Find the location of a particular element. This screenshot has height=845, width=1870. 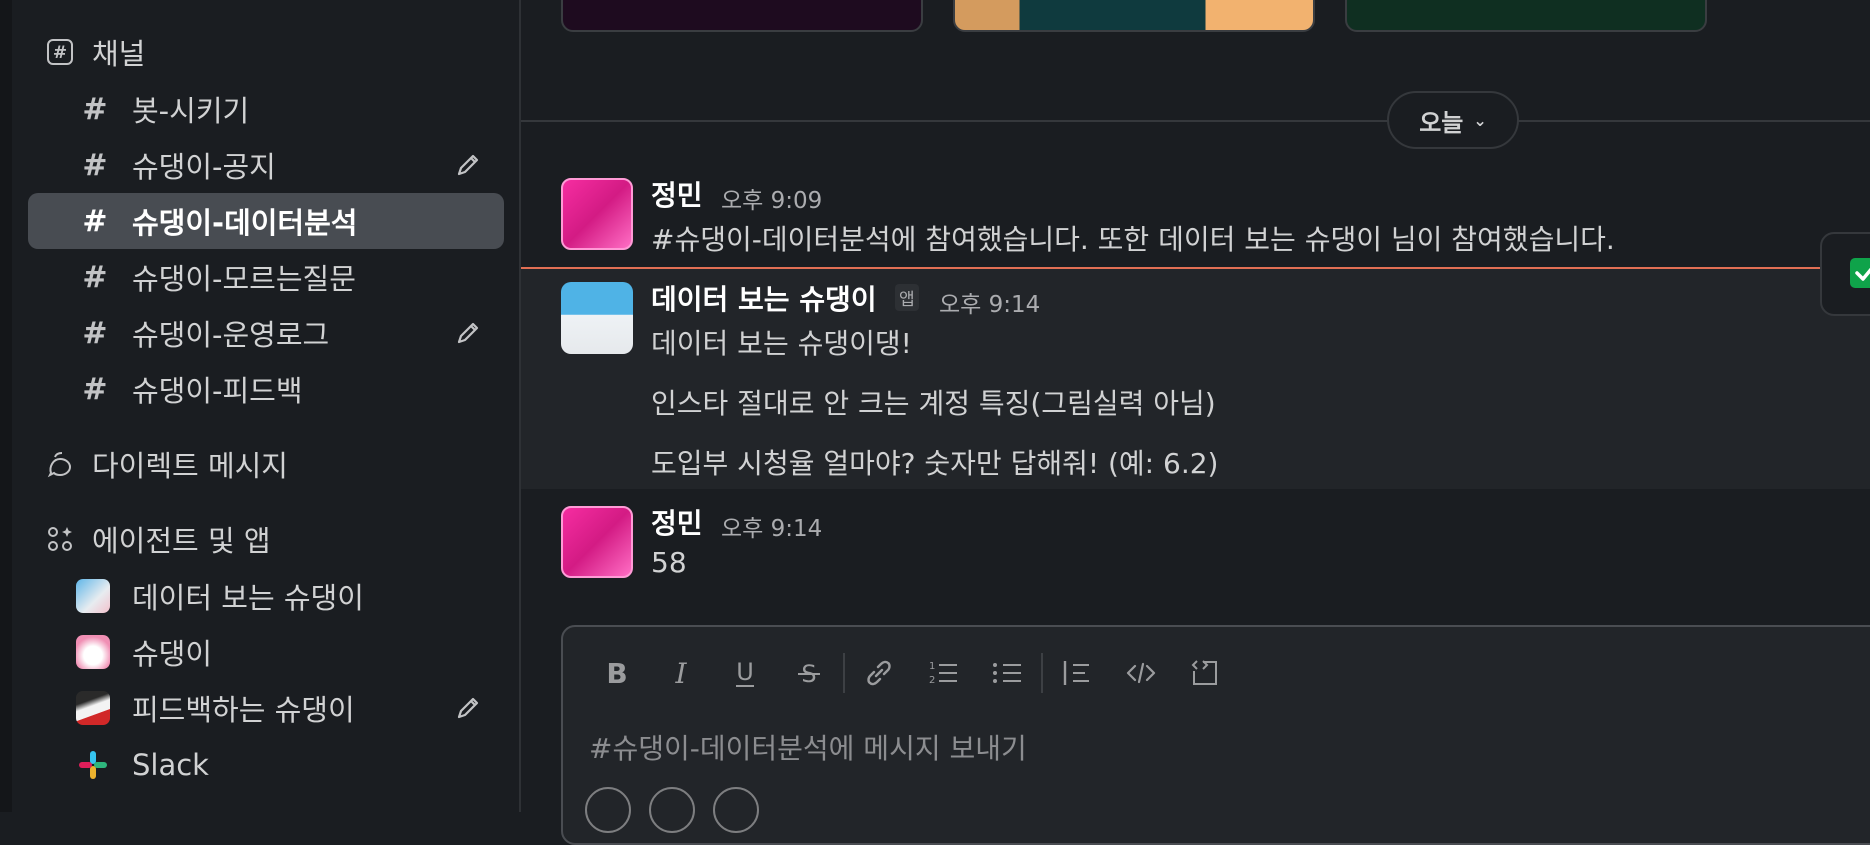

bold-icon: B is located at coordinates (617, 673).